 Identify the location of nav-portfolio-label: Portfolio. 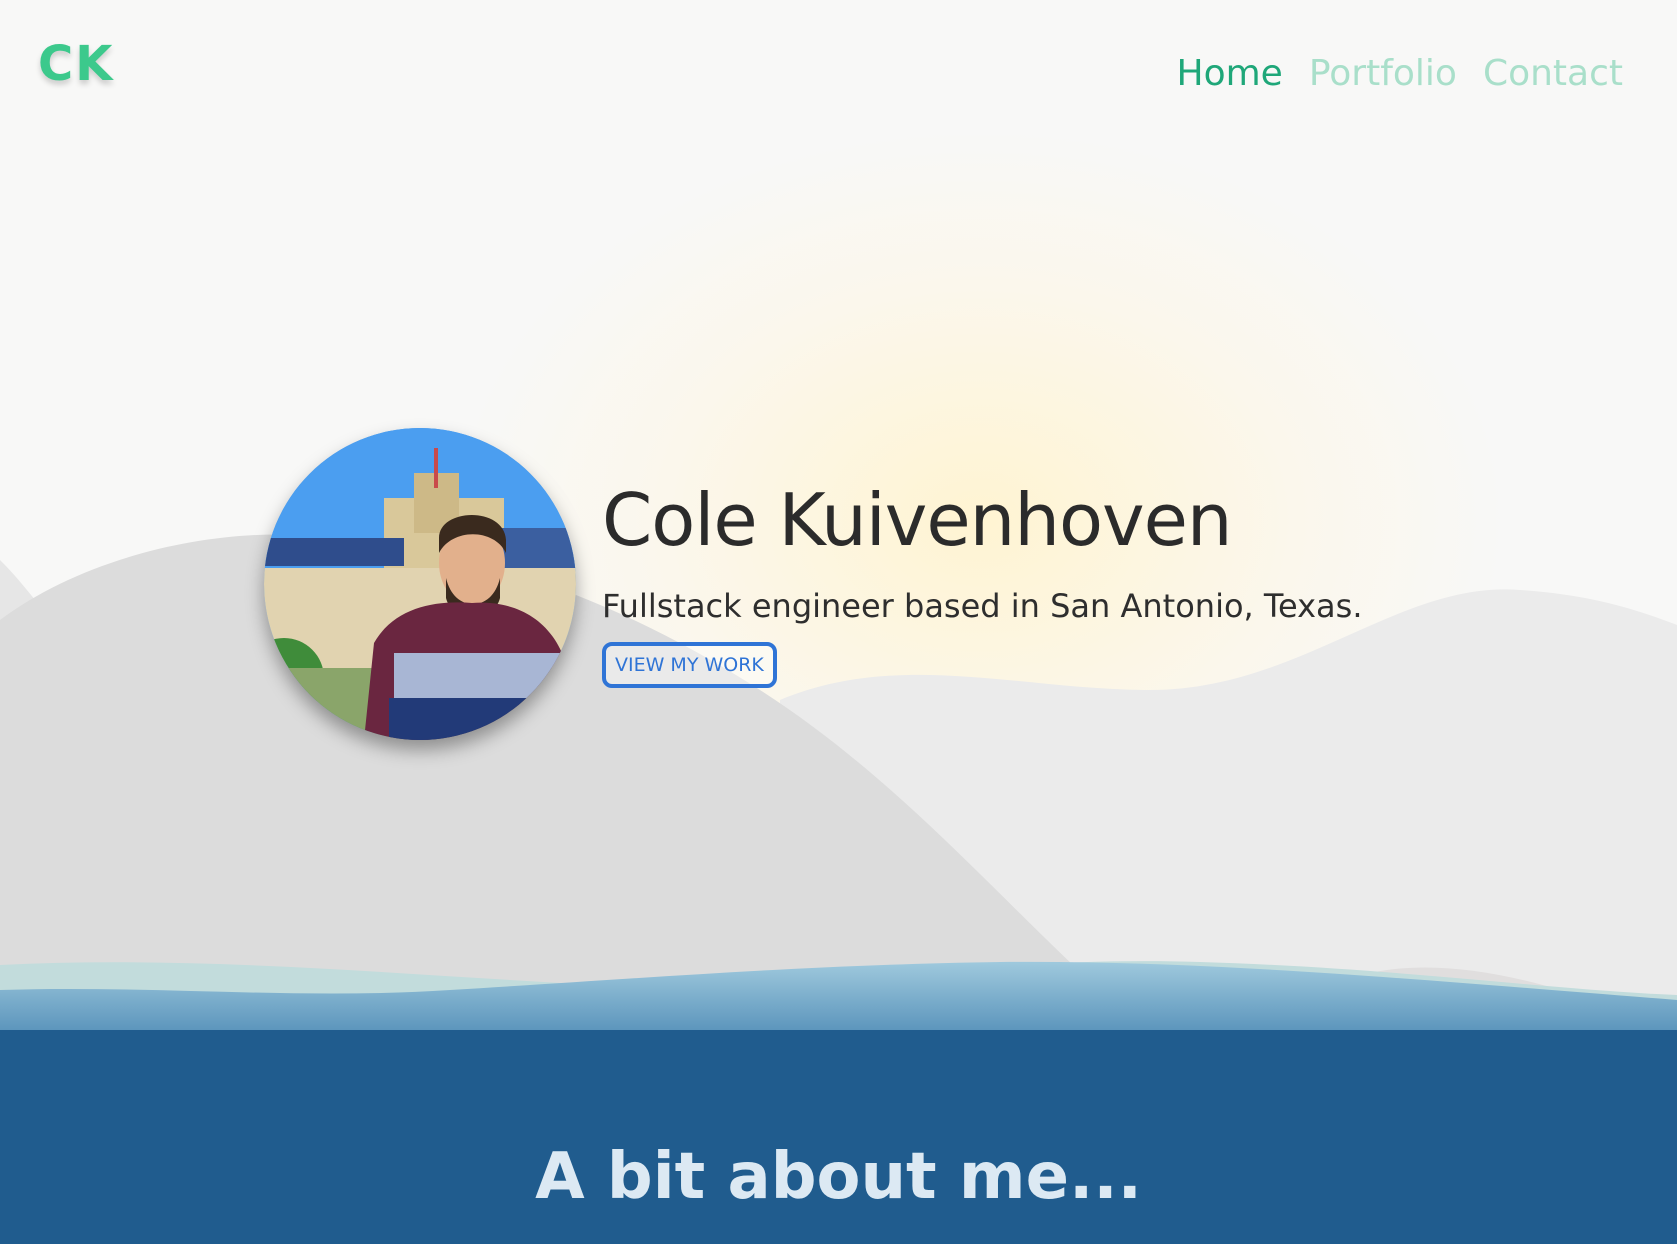
(1382, 73).